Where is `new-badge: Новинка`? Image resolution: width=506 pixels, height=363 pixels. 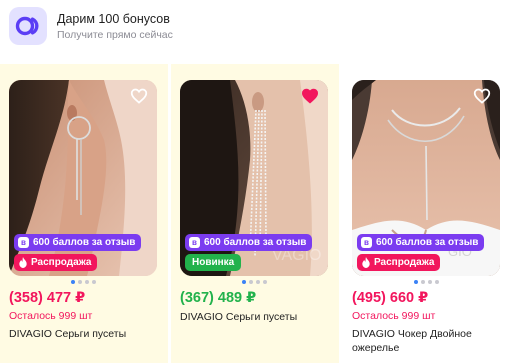 new-badge: Новинка is located at coordinates (213, 262).